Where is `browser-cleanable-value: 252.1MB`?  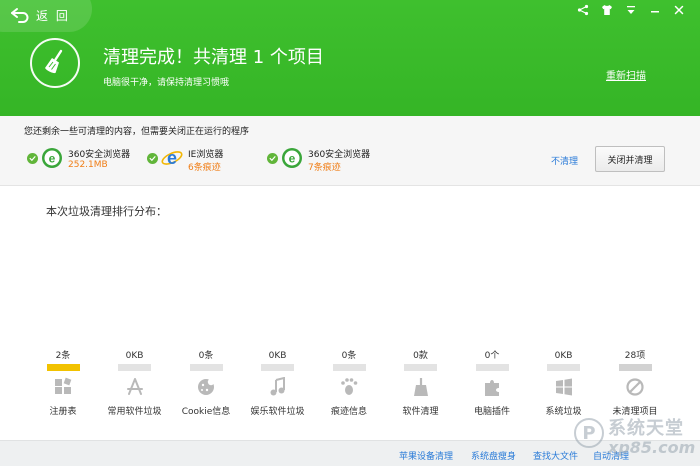 browser-cleanable-value: 252.1MB is located at coordinates (88, 165).